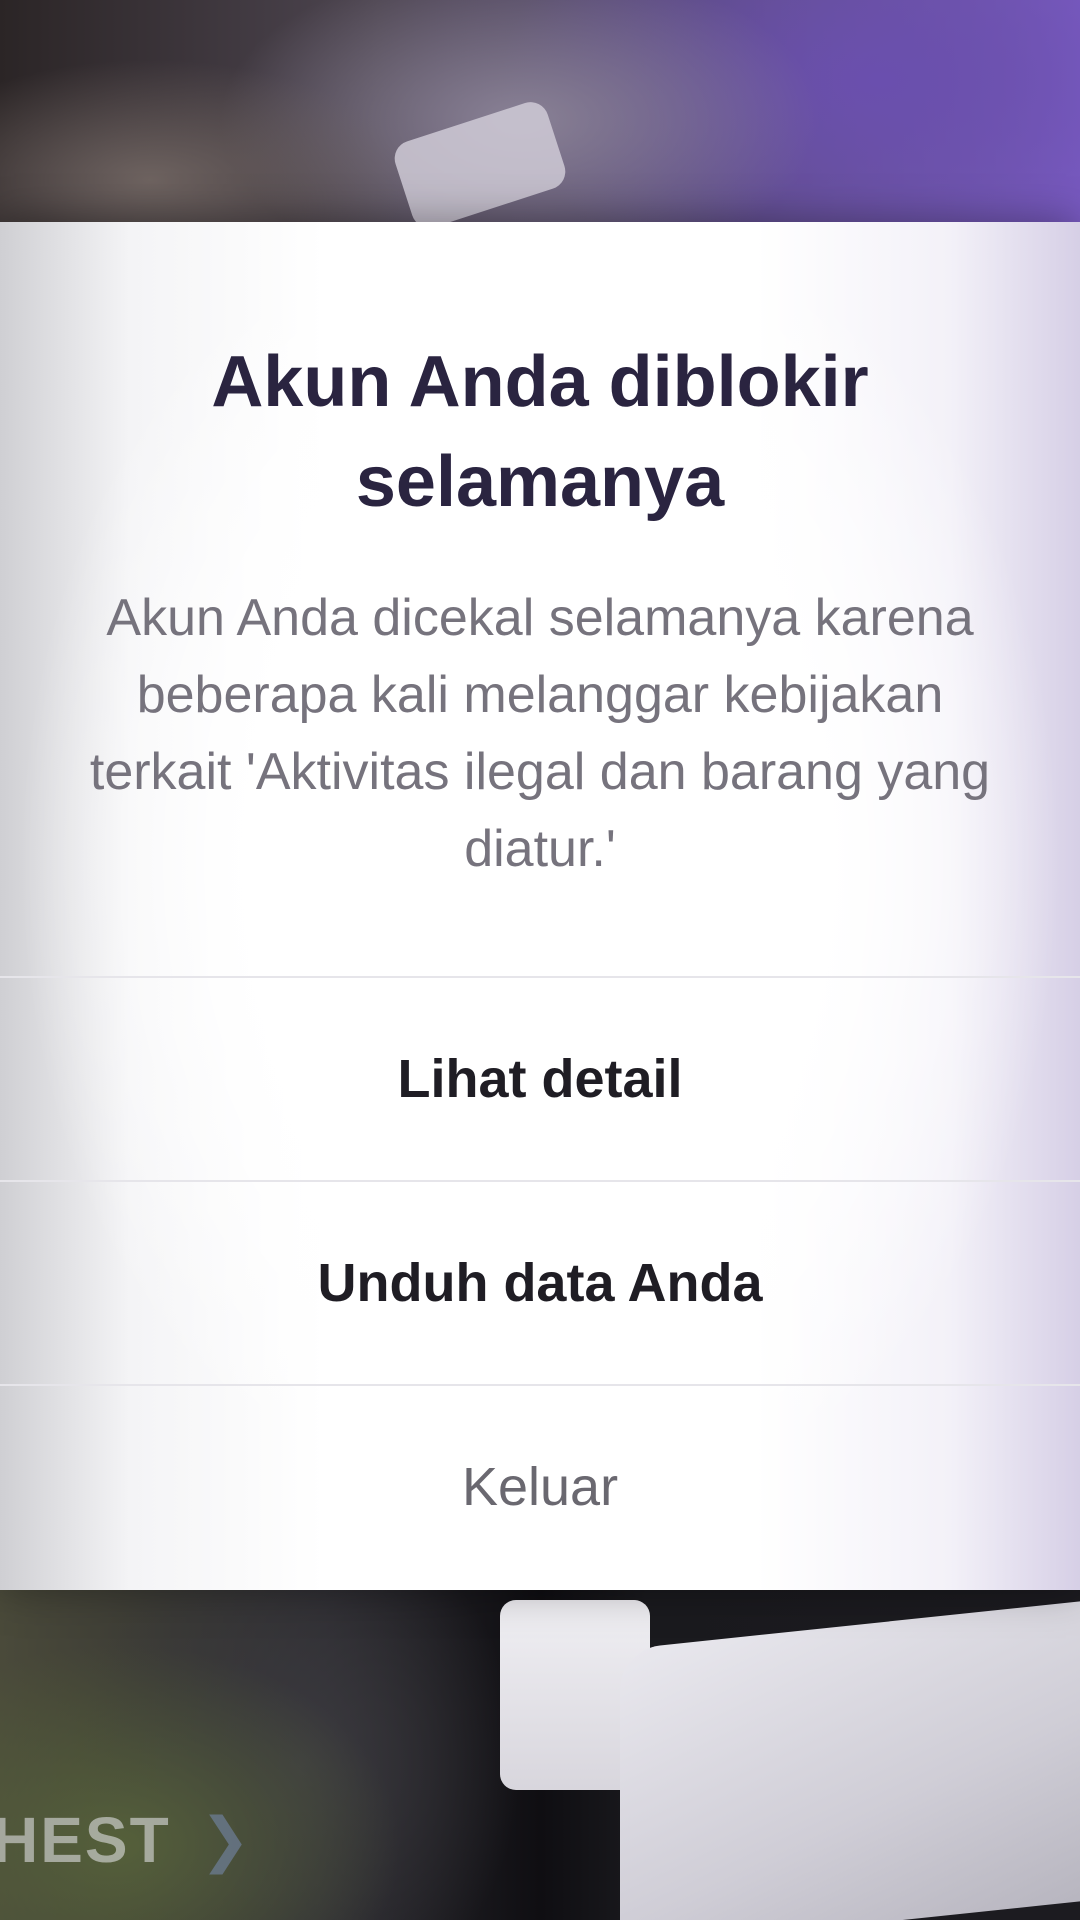 The height and width of the screenshot is (1920, 1080). Describe the element at coordinates (85, 1840) in the screenshot. I see `background-watermark-text: HEST` at that location.